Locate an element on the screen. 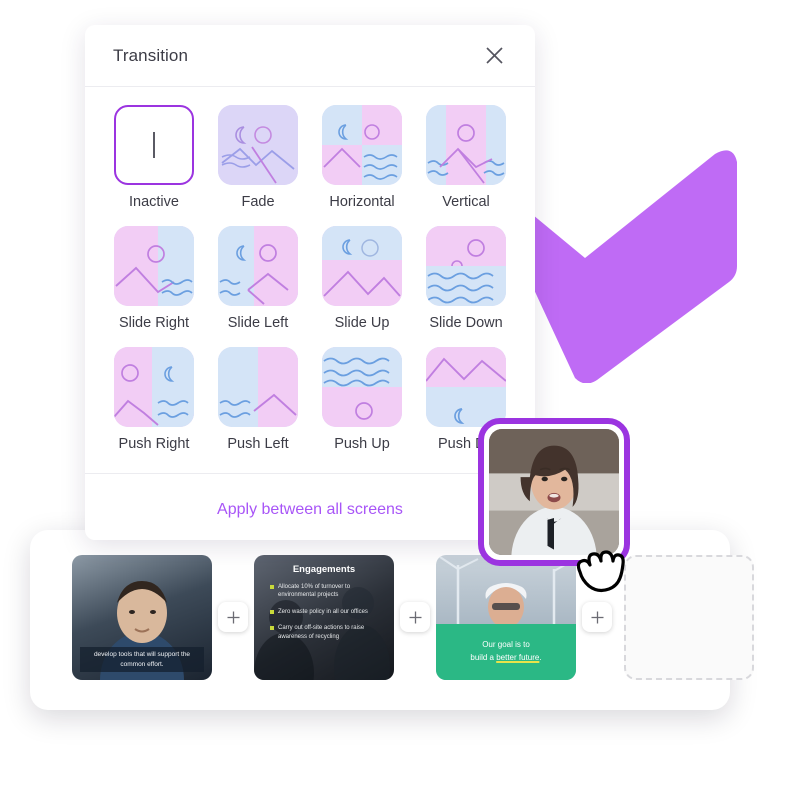 Image resolution: width=800 pixels, height=800 pixels. transition-option-inactive: Inactive is located at coordinates (154, 157).